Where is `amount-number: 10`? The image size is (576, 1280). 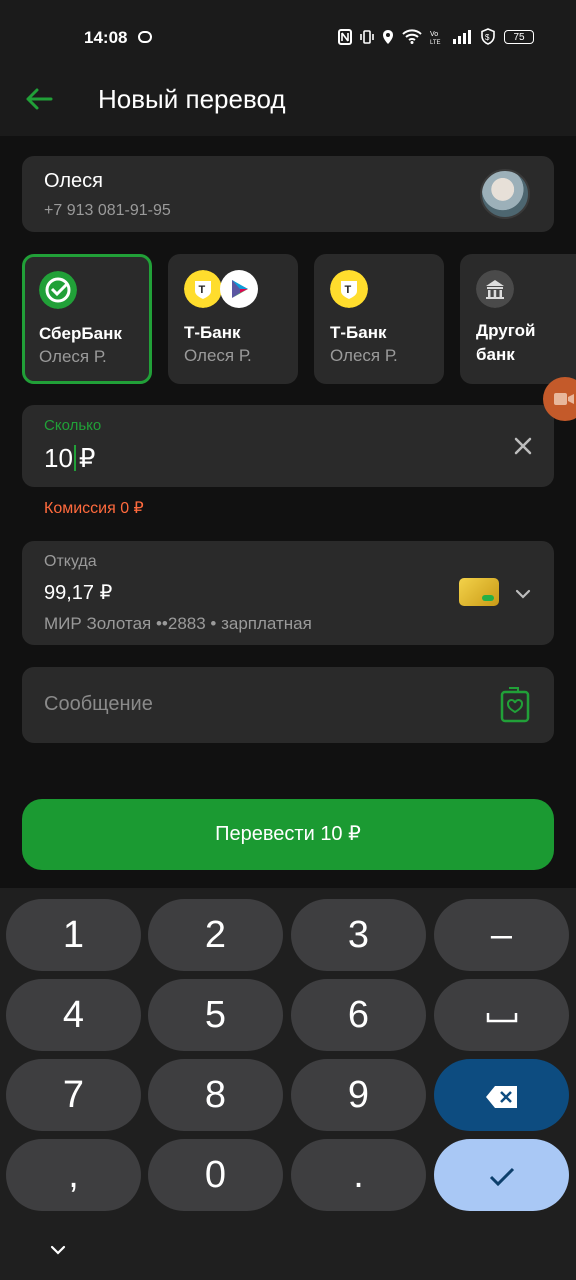
amount-number: 10 is located at coordinates (58, 458).